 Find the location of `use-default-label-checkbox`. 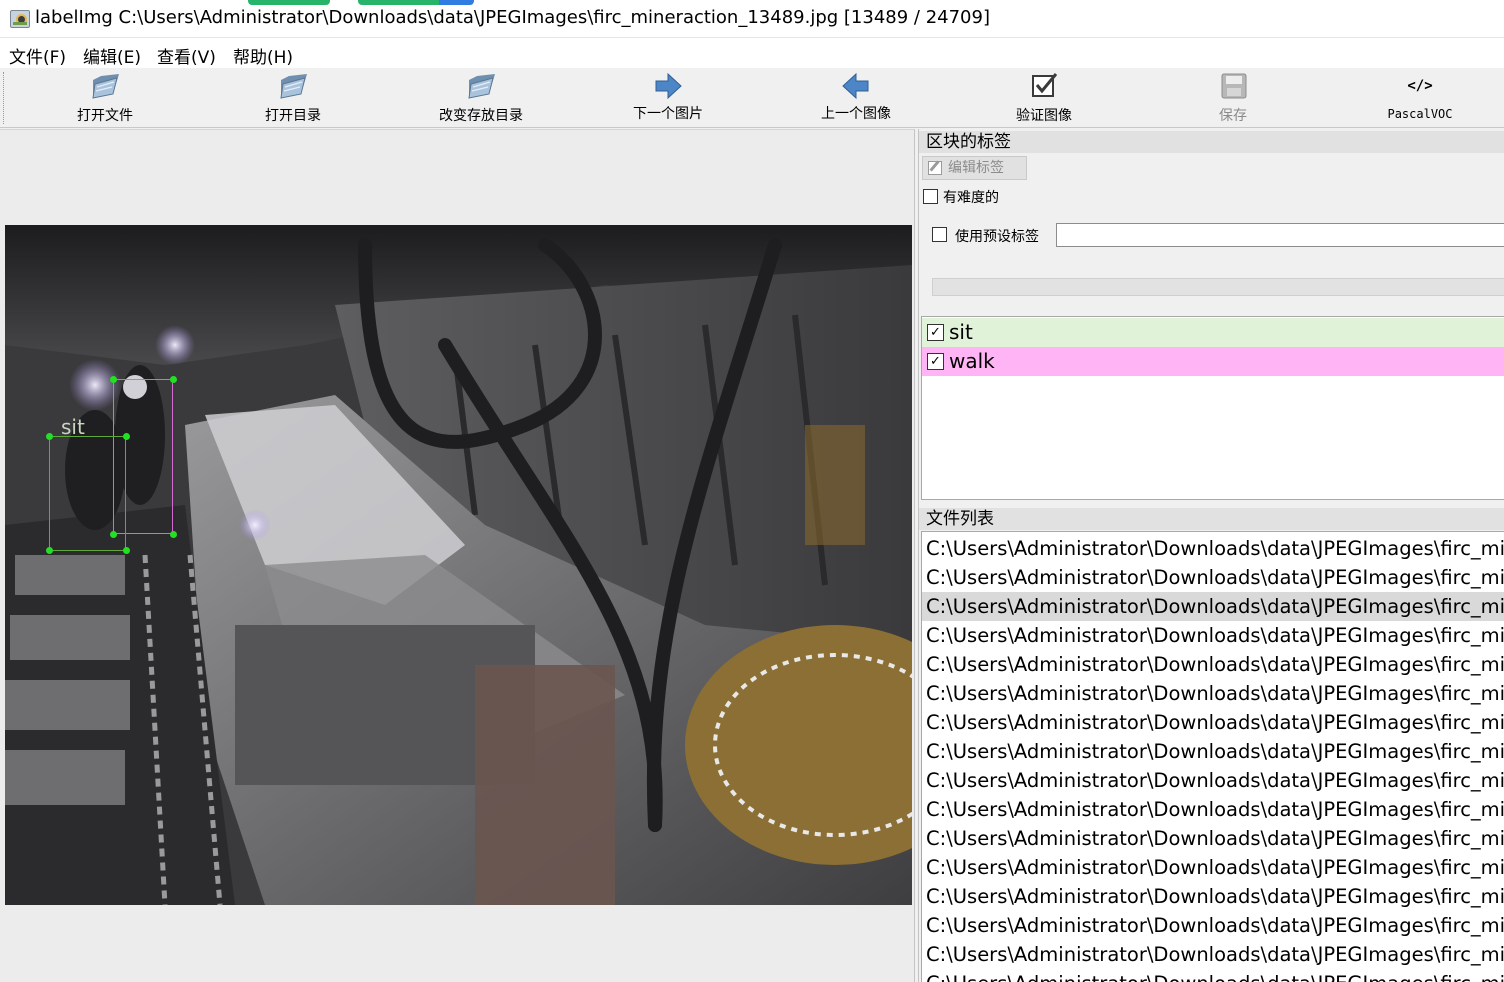

use-default-label-checkbox is located at coordinates (939, 234).